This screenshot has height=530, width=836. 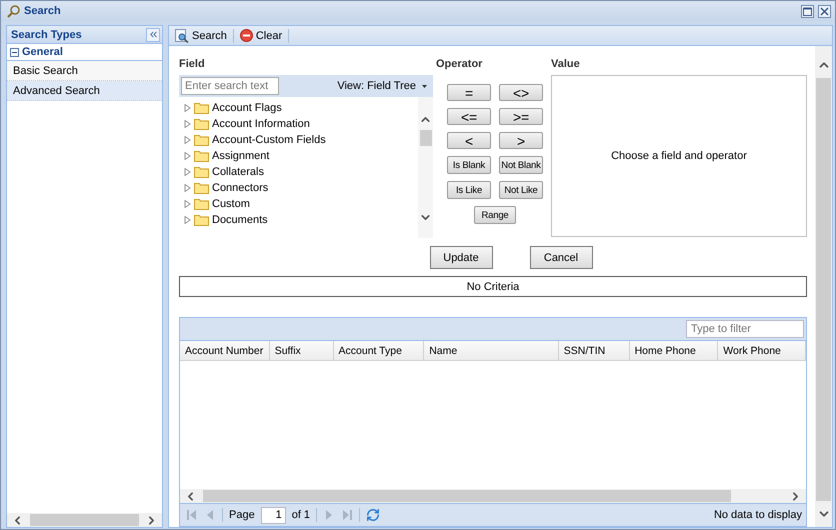 I want to click on minus-box-icon, so click(x=14, y=52).